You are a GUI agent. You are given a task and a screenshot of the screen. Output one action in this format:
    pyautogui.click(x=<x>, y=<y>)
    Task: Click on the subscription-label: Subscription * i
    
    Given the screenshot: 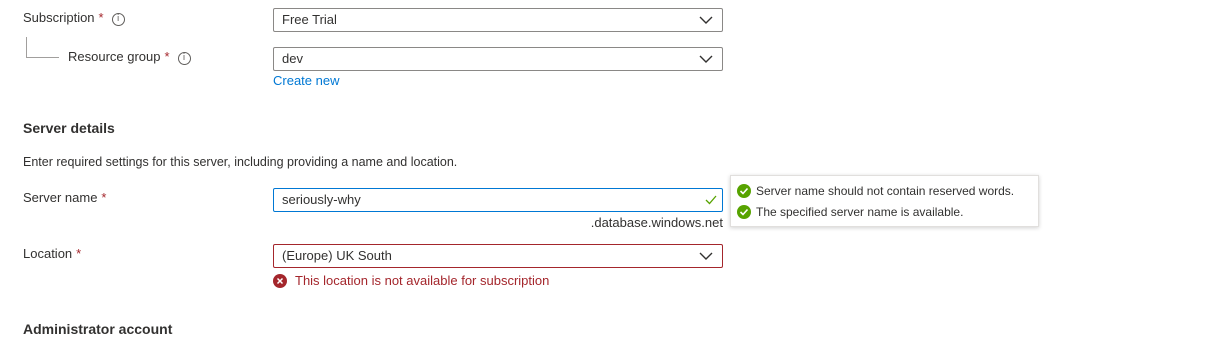 What is the action you would take?
    pyautogui.click(x=74, y=18)
    